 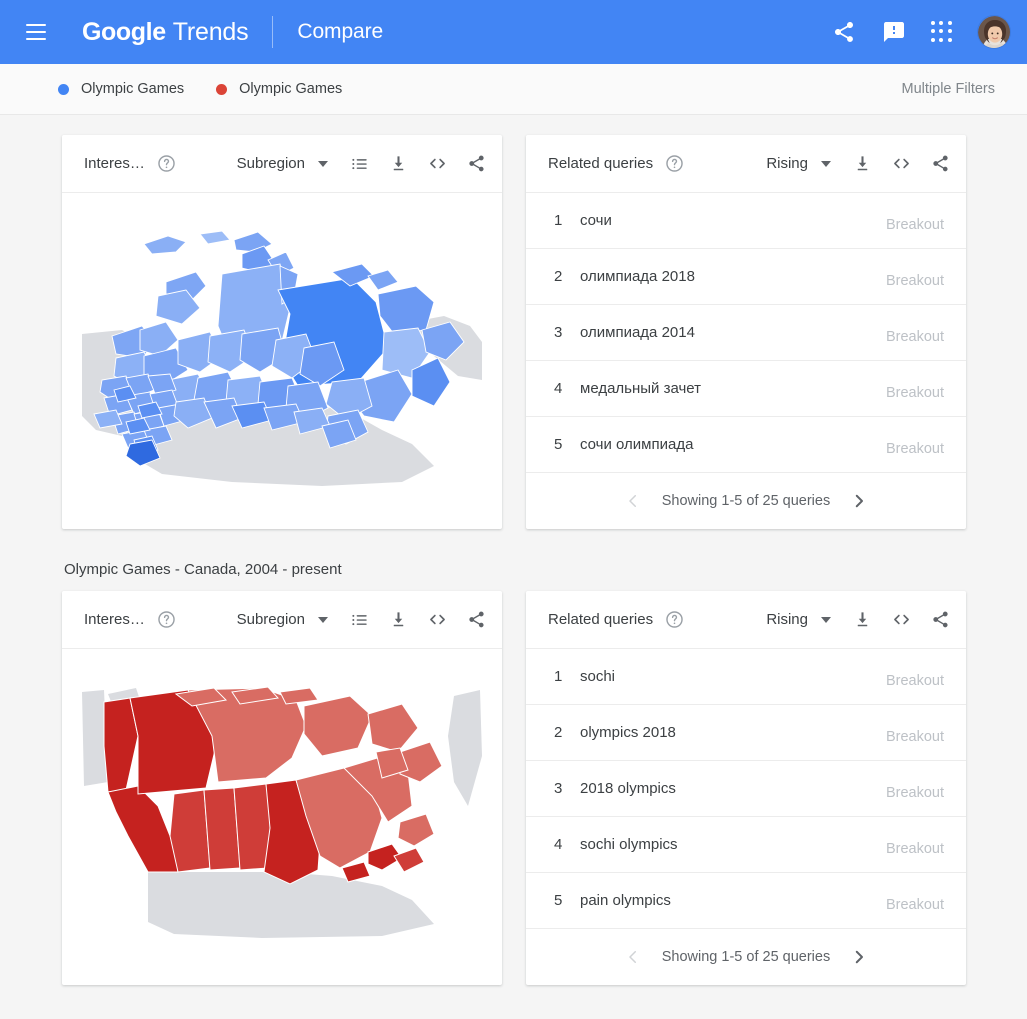 I want to click on brand-google-text: Google, so click(x=124, y=31).